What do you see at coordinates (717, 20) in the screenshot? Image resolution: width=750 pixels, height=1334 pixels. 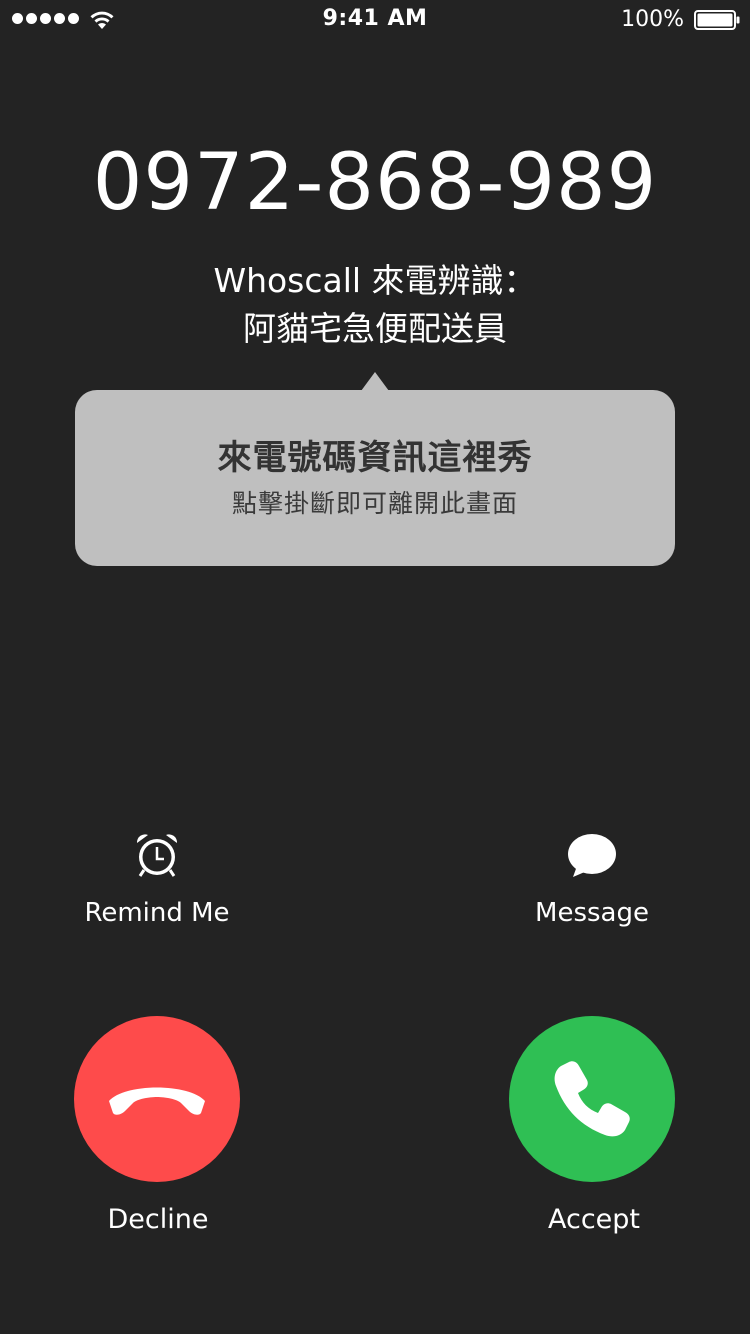 I see `battery-full-icon` at bounding box center [717, 20].